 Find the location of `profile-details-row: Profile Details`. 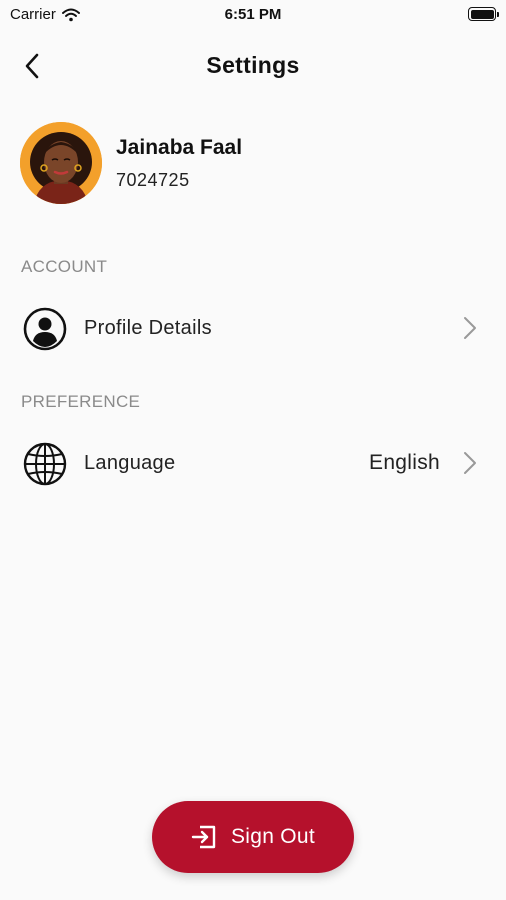

profile-details-row: Profile Details is located at coordinates (253, 328).